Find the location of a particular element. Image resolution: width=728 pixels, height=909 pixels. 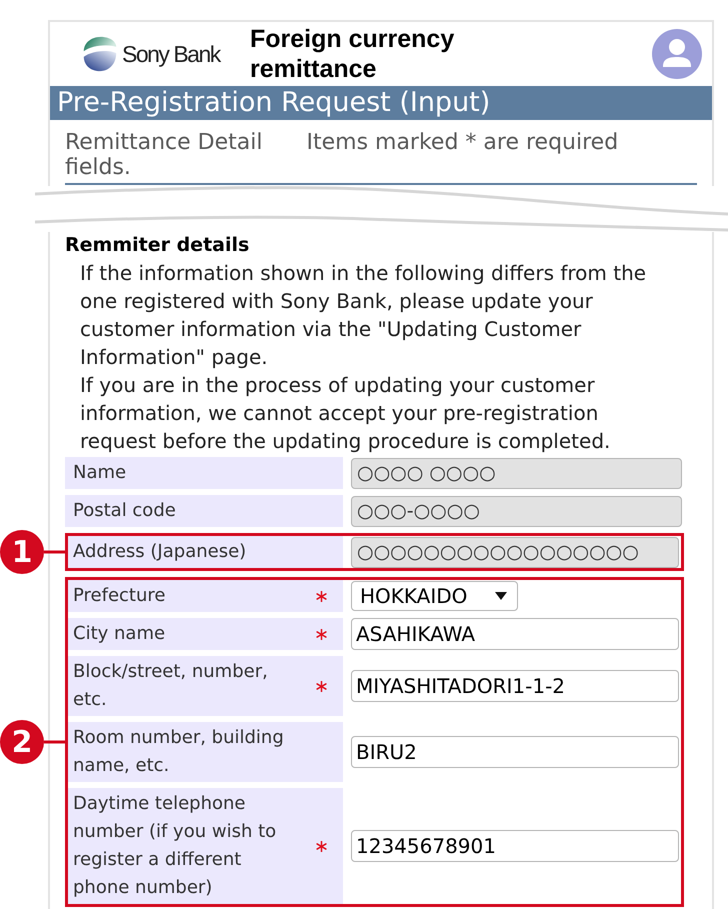

callout-badge: 1 is located at coordinates (22, 552).